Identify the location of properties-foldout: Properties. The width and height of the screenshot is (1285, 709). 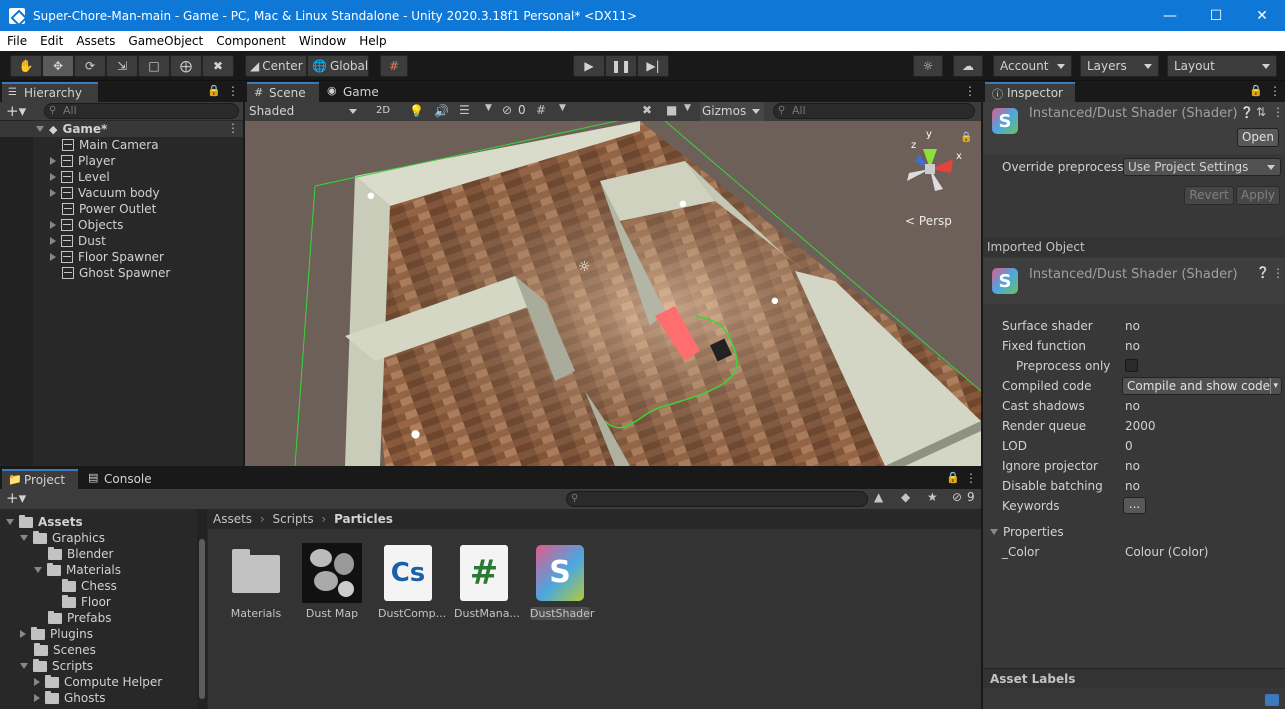
(1027, 532).